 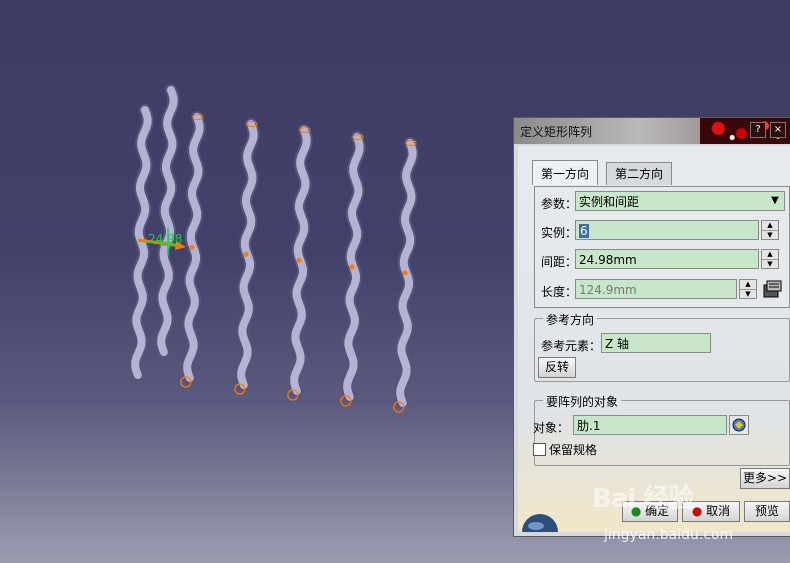 I want to click on instance-input: 6, so click(x=667, y=230).